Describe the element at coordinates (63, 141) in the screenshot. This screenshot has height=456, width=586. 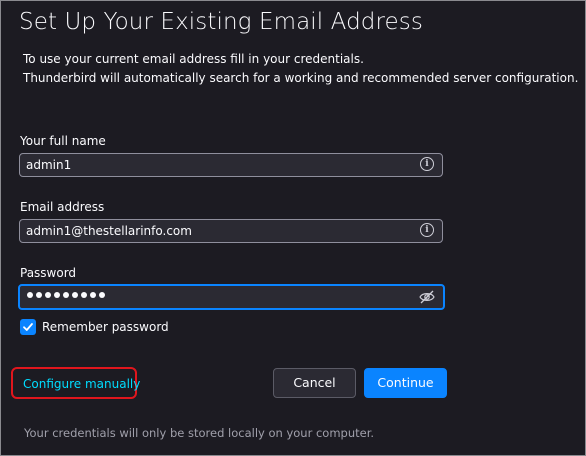
I see `full-name-label: Your full name` at that location.